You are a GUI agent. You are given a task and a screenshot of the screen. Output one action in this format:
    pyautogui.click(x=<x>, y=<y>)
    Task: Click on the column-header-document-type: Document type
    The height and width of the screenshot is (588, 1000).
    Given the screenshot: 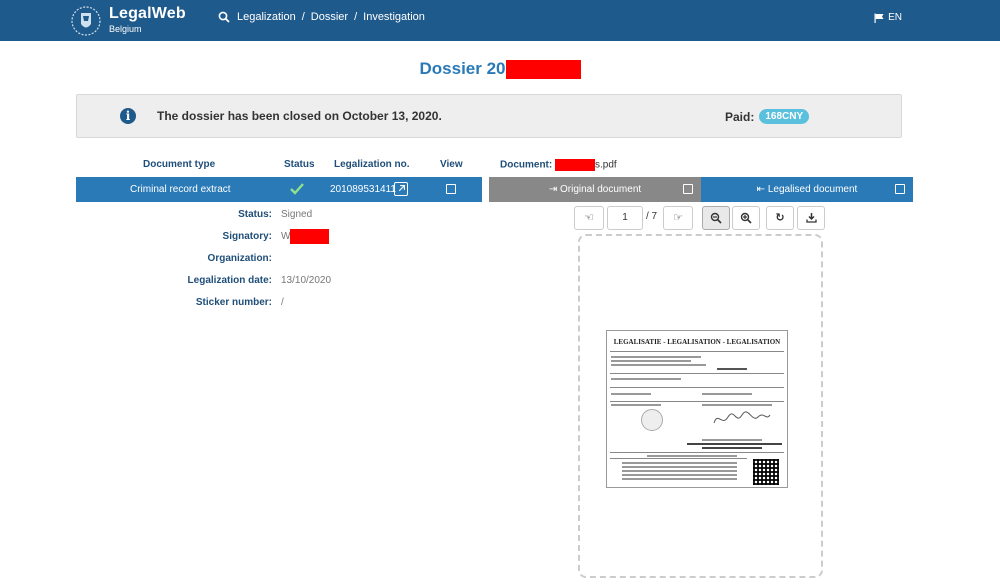 What is the action you would take?
    pyautogui.click(x=179, y=164)
    